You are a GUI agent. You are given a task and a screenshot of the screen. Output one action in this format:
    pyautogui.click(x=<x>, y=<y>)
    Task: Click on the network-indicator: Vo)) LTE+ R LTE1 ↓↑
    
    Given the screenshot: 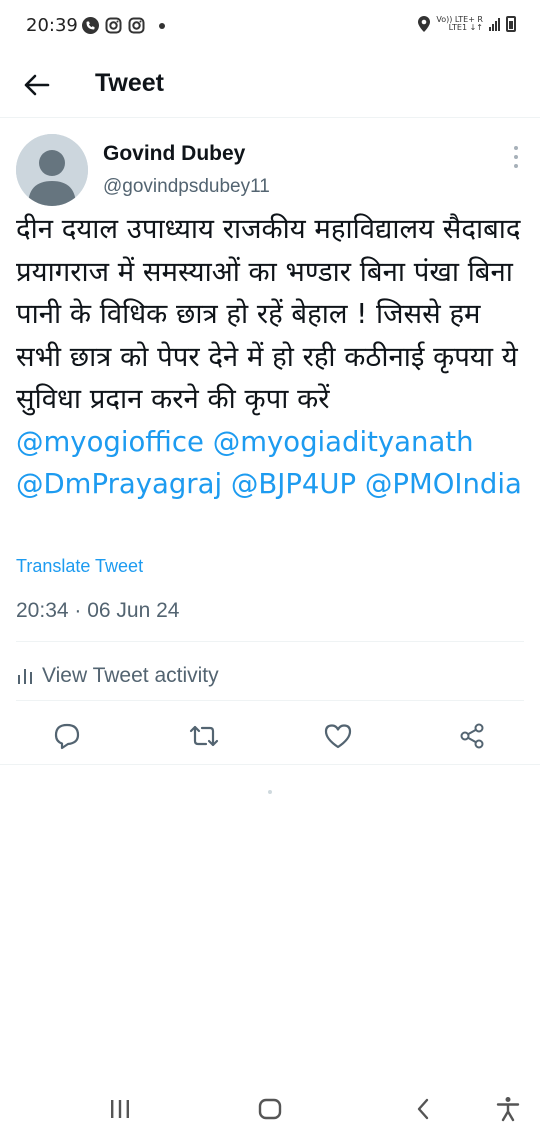 What is the action you would take?
    pyautogui.click(x=459, y=24)
    